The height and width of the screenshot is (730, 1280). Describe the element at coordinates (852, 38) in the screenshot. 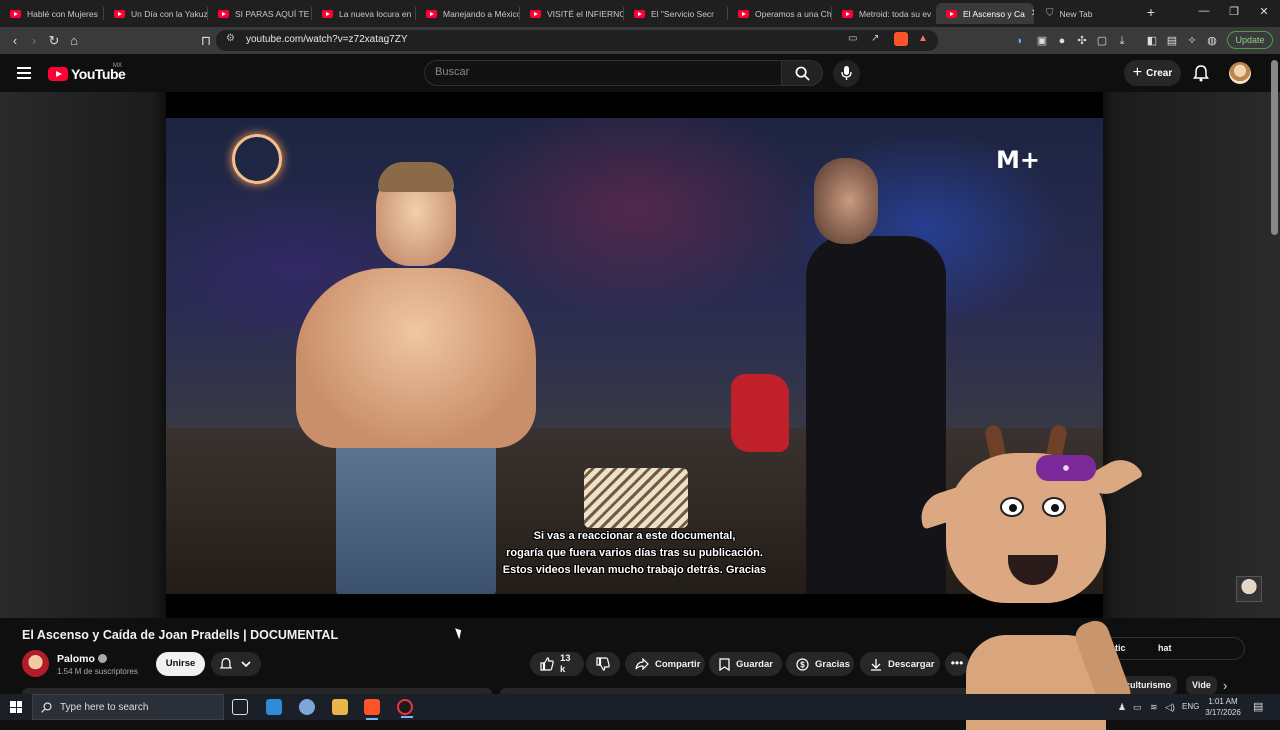

I see `cast-icon: ▭` at that location.